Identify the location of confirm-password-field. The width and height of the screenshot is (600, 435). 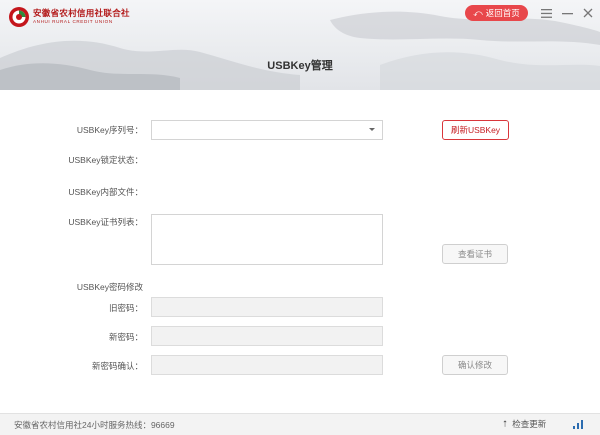
(267, 365).